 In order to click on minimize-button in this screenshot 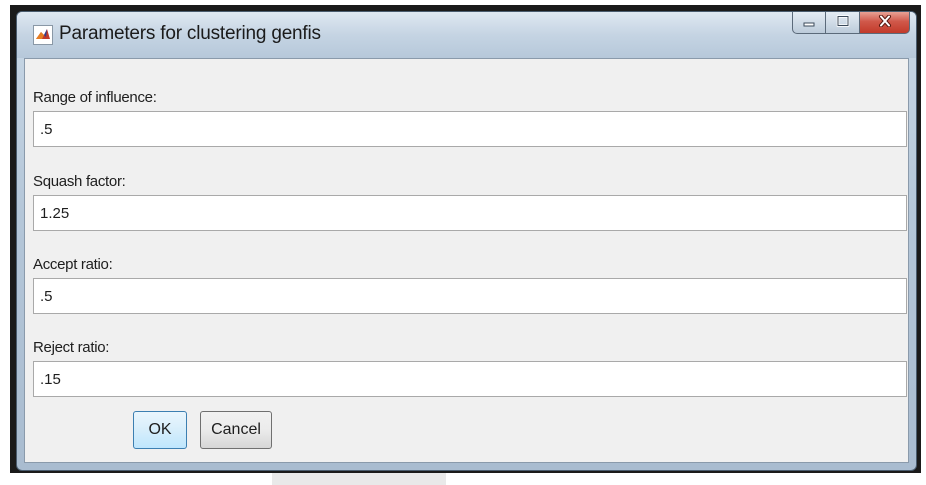, I will do `click(809, 23)`.